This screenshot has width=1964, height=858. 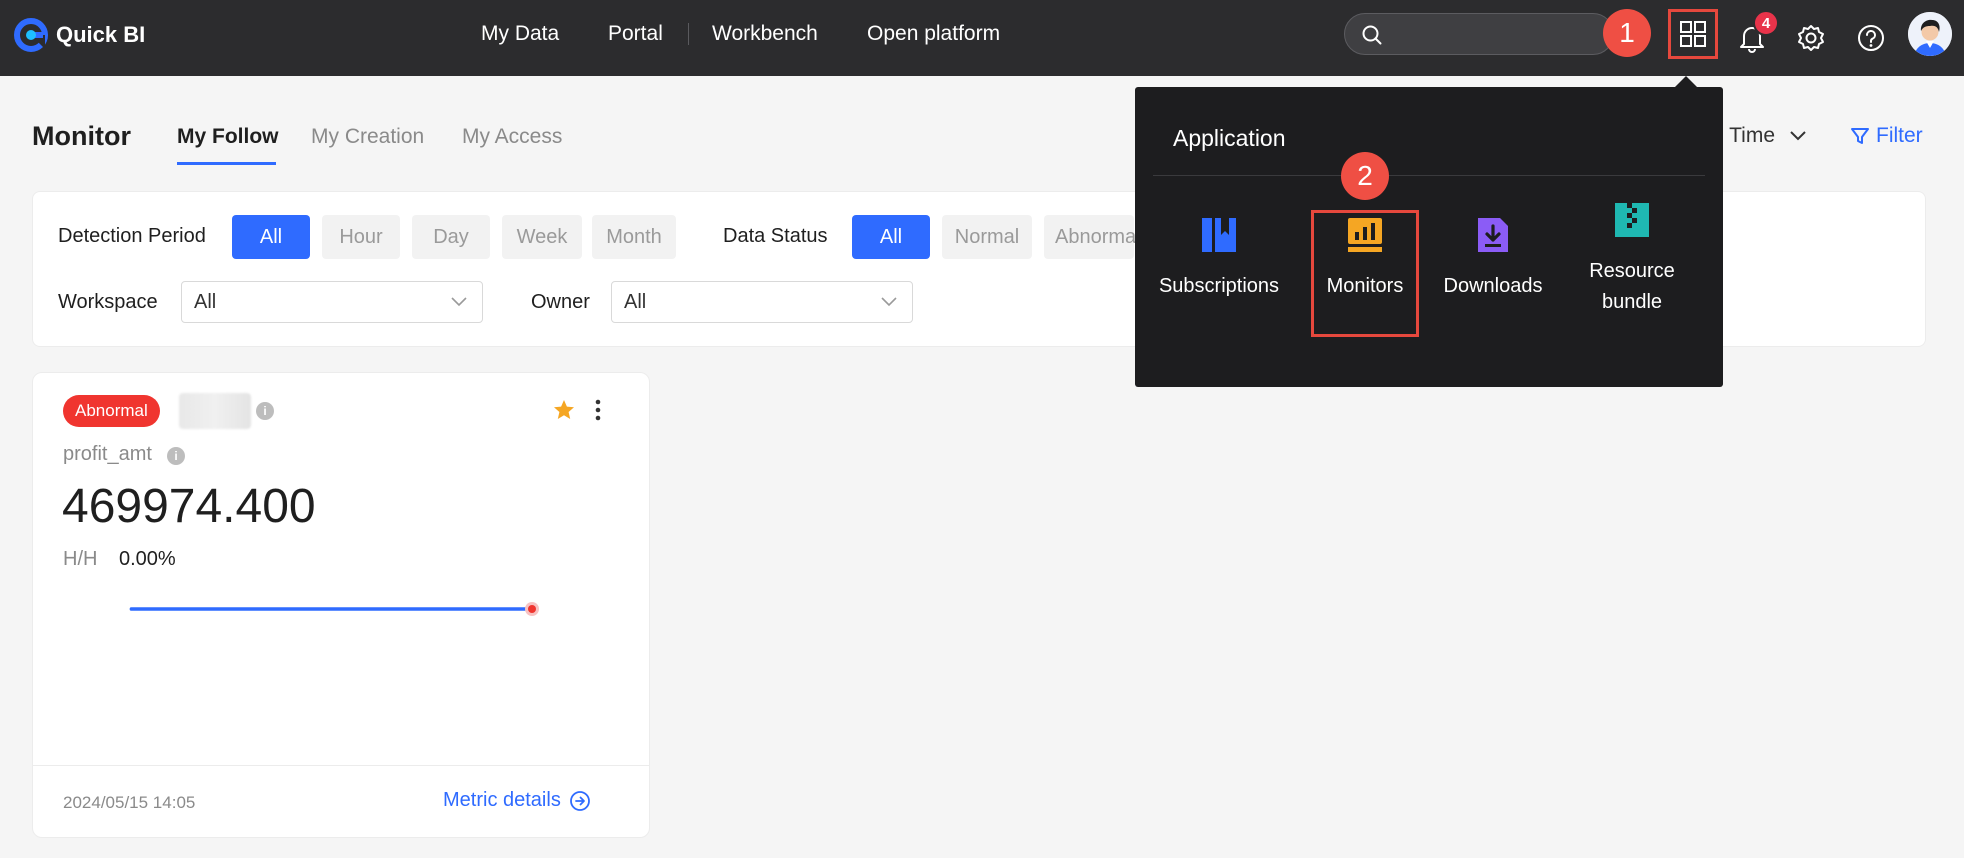 What do you see at coordinates (226, 163) in the screenshot?
I see `active-tab-indicator` at bounding box center [226, 163].